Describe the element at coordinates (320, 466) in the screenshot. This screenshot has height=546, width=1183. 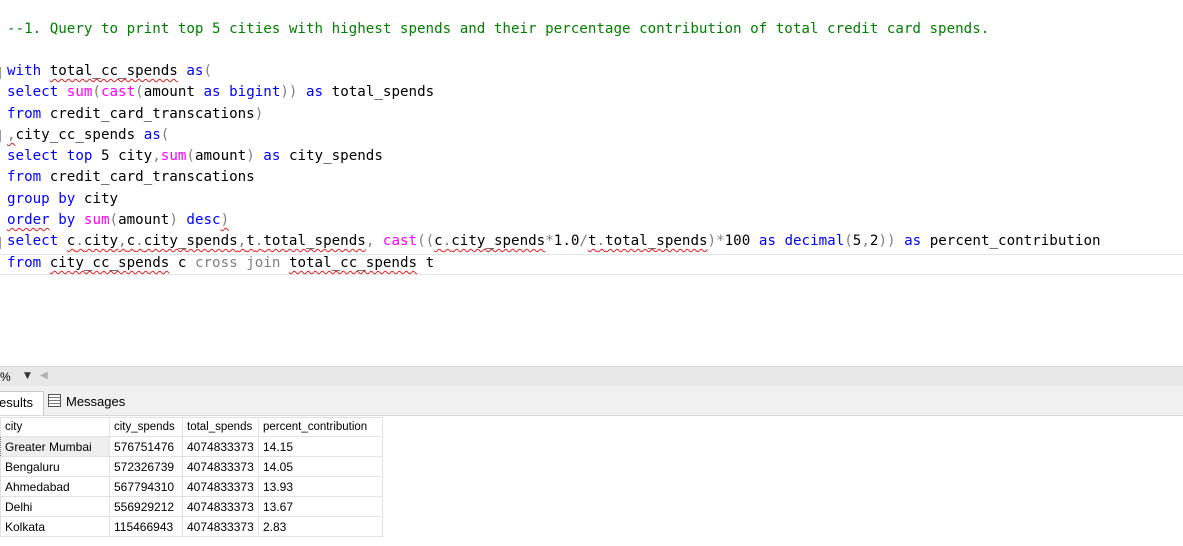
I see `table-cell: 14.05` at that location.